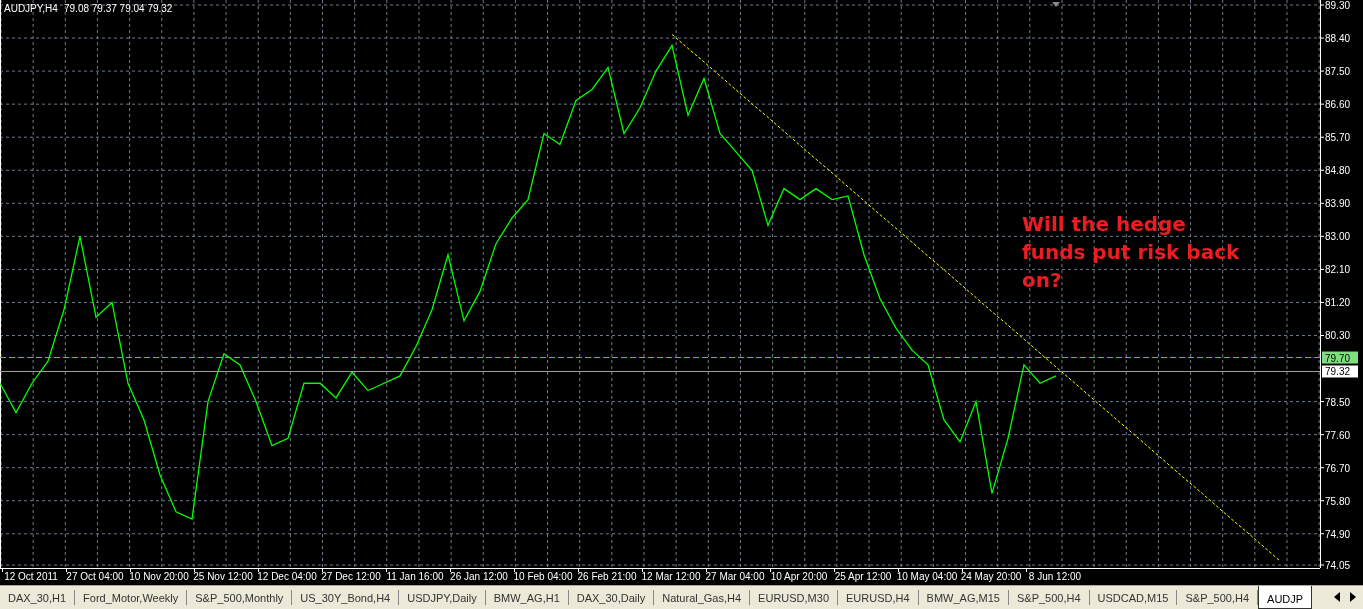 The height and width of the screenshot is (609, 1363). What do you see at coordinates (479, 576) in the screenshot?
I see `axis-tick-label: 26 Jan 12:00` at bounding box center [479, 576].